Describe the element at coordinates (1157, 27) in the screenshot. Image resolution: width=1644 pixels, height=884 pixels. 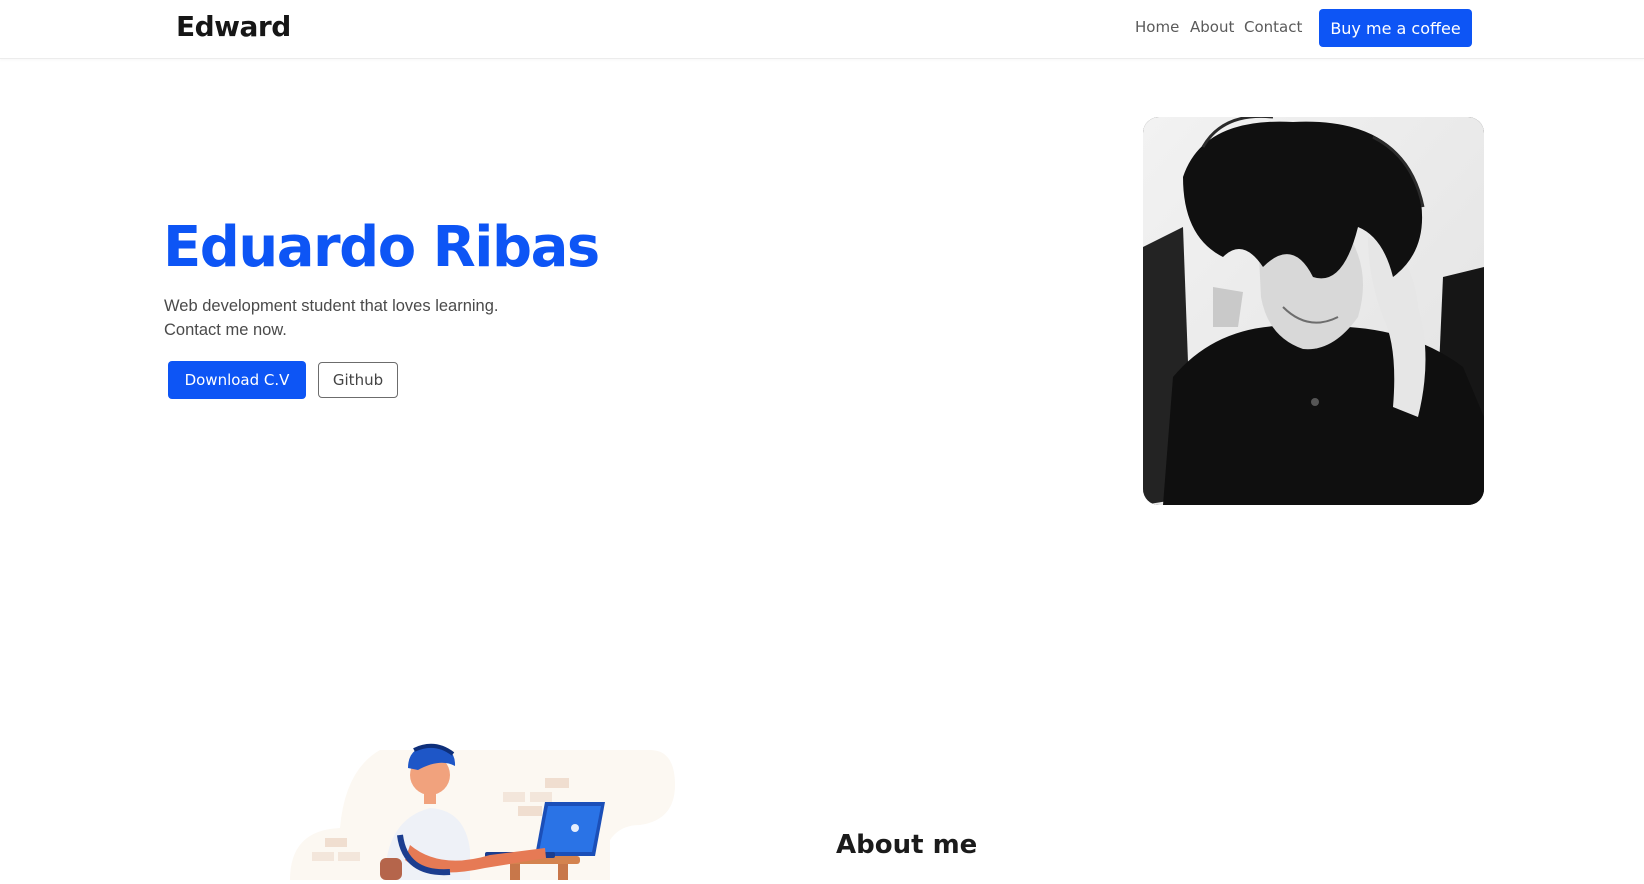
I see `nav-link-home: Home` at that location.